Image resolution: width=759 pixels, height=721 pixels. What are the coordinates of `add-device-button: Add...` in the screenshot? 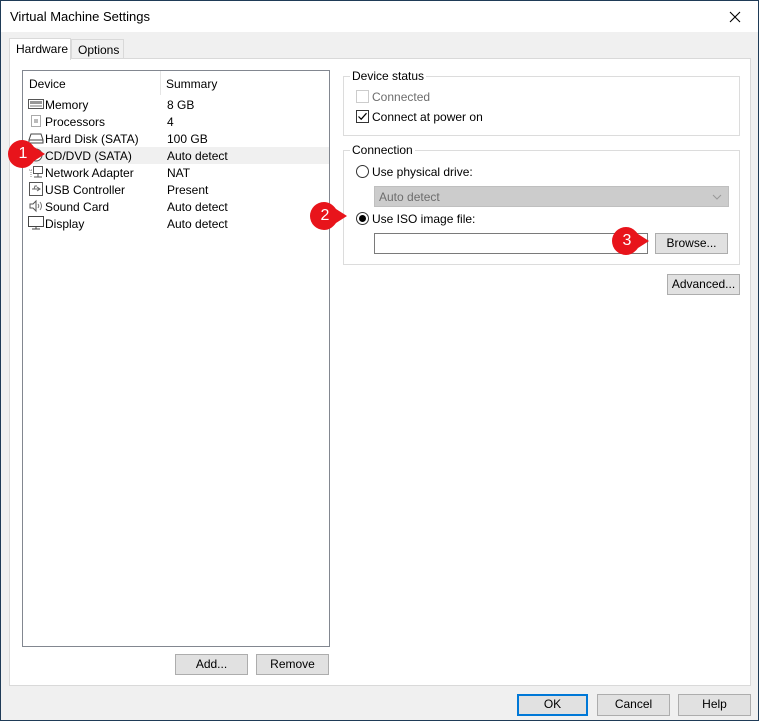 It's located at (211, 664).